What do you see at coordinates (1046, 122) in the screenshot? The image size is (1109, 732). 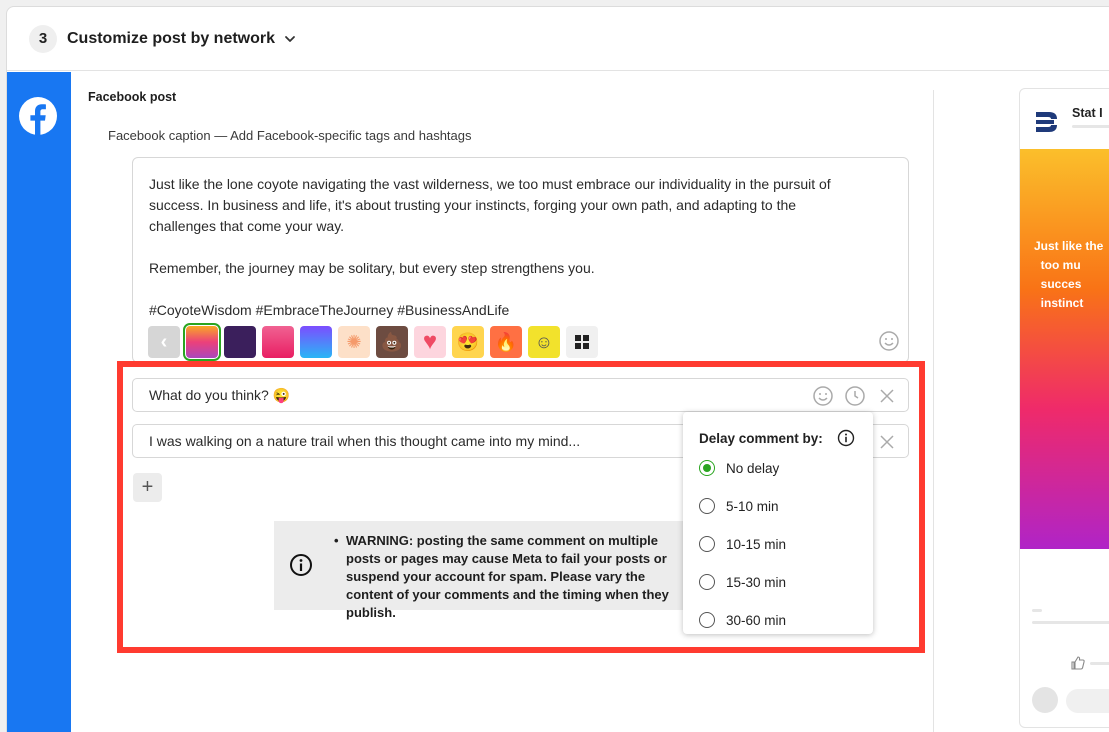 I see `brand-logo-icon` at bounding box center [1046, 122].